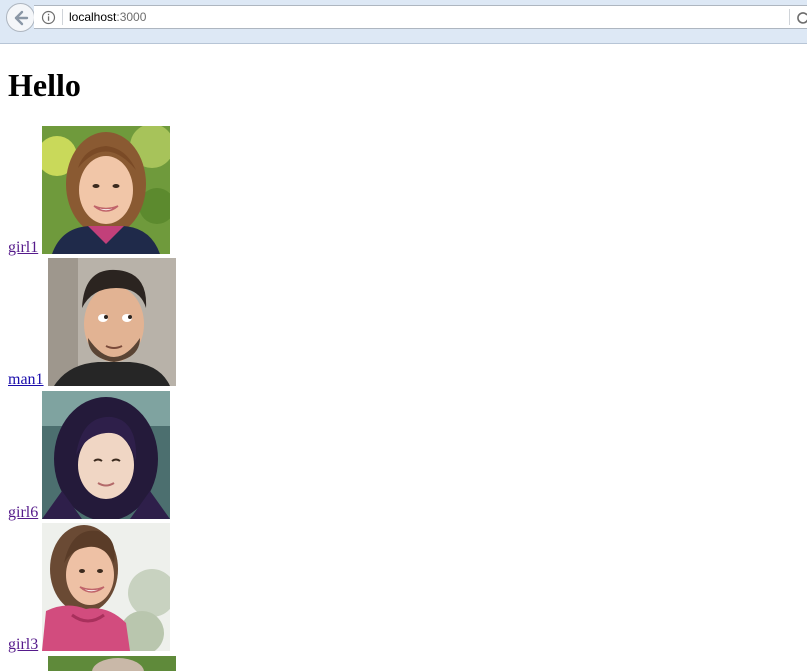 The image size is (807, 671). What do you see at coordinates (23, 248) in the screenshot?
I see `person-link: girl1` at bounding box center [23, 248].